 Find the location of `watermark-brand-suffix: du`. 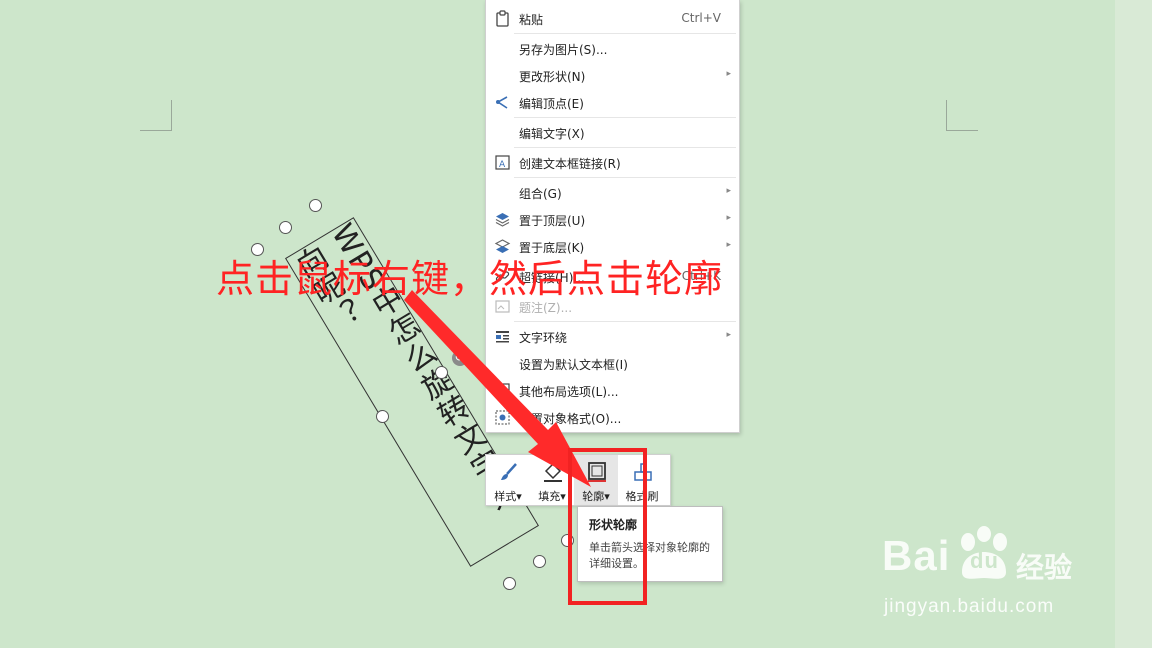

watermark-brand-suffix: du is located at coordinates (984, 560).